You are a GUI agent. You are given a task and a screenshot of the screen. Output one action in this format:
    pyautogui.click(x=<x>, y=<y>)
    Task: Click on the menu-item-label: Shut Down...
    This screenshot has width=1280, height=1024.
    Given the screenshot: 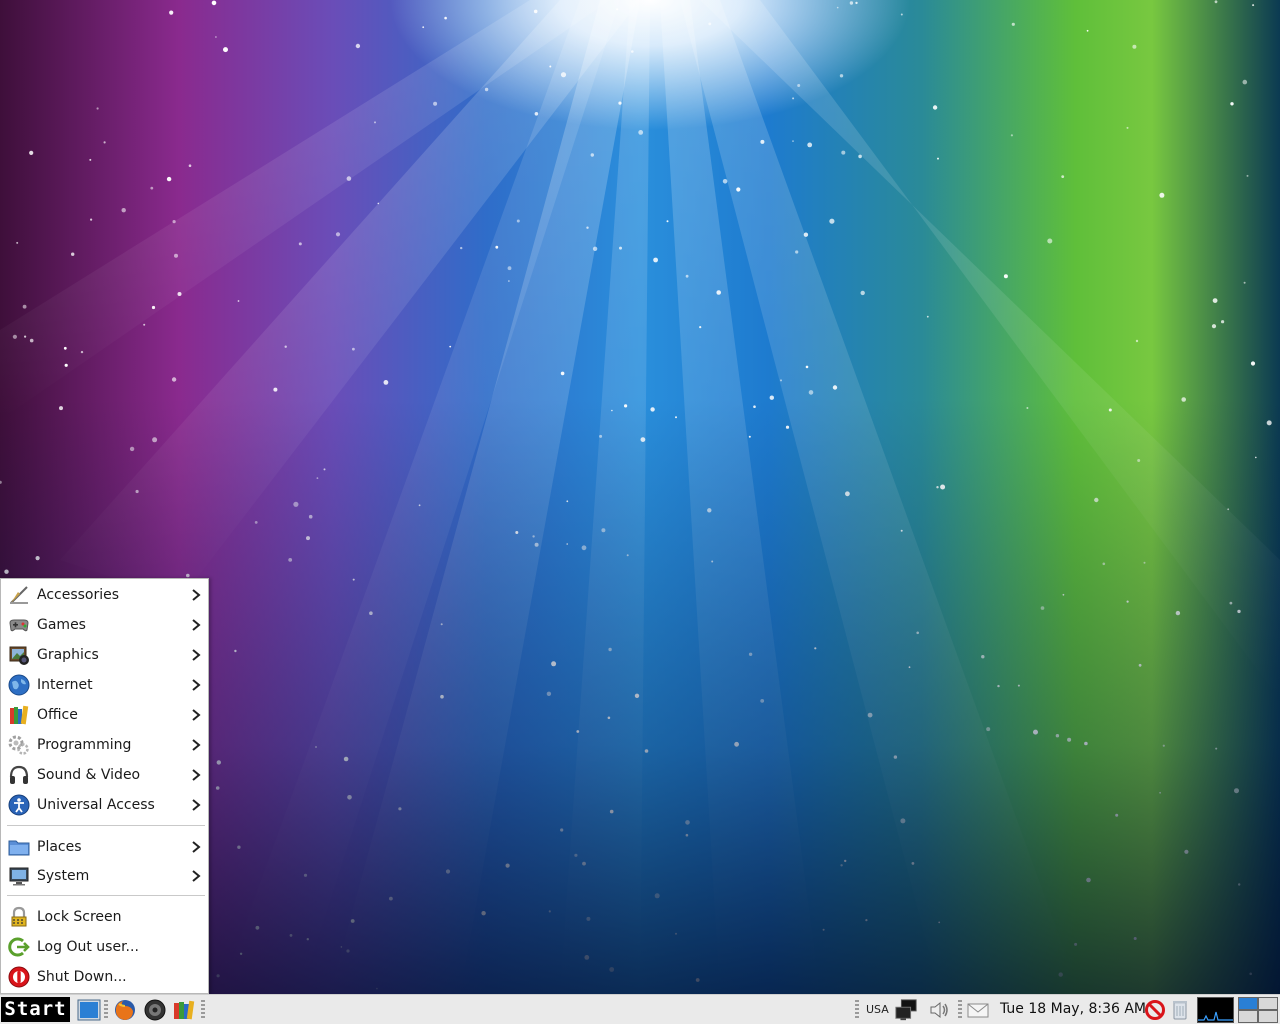 What is the action you would take?
    pyautogui.click(x=82, y=977)
    